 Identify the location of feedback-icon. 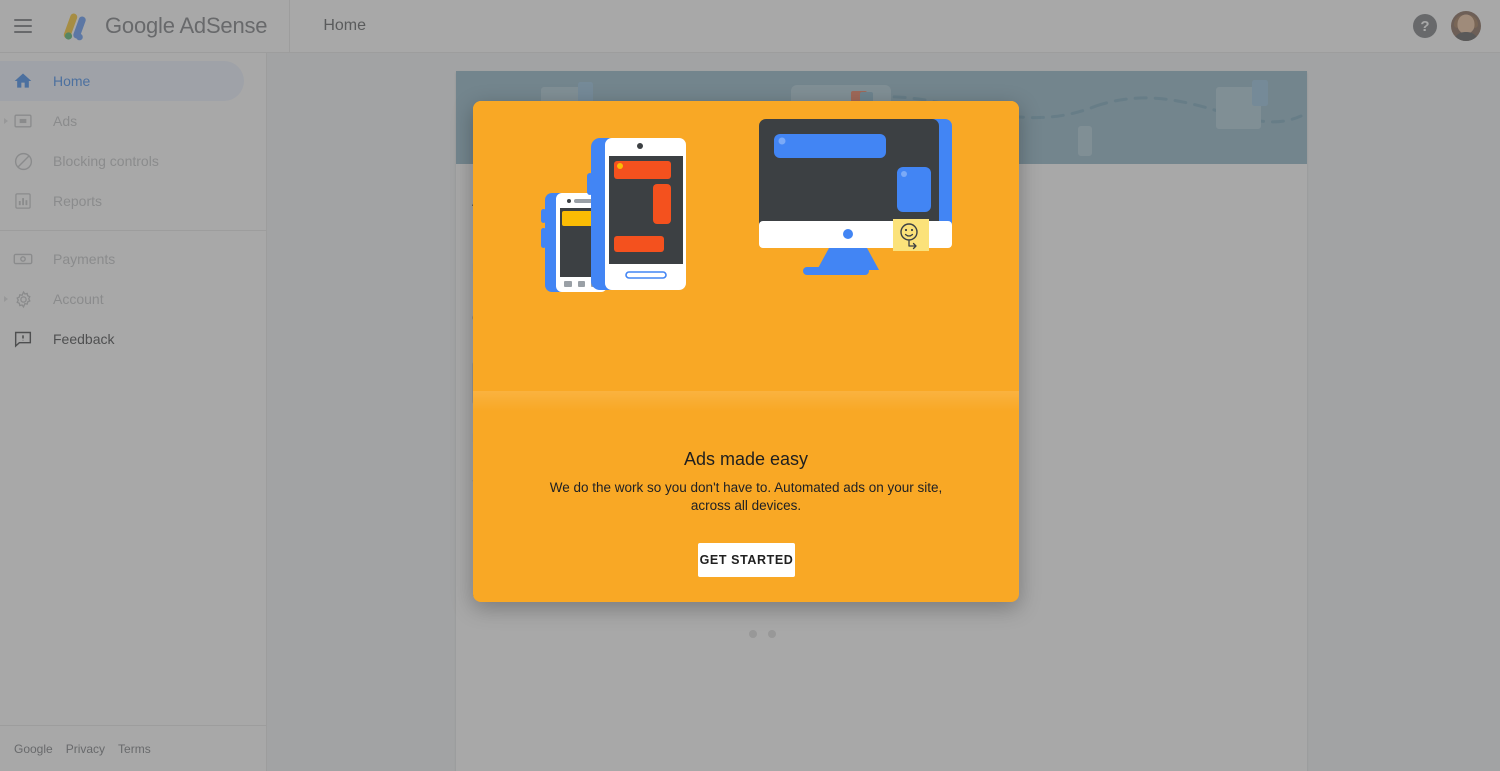
(23, 339).